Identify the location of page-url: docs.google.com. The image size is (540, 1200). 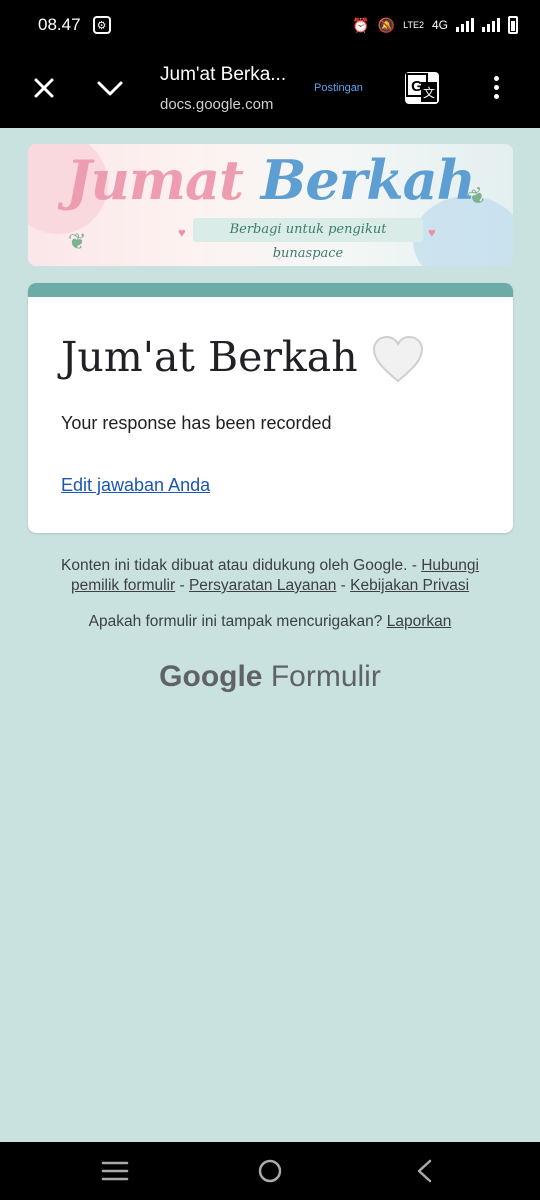
(217, 104).